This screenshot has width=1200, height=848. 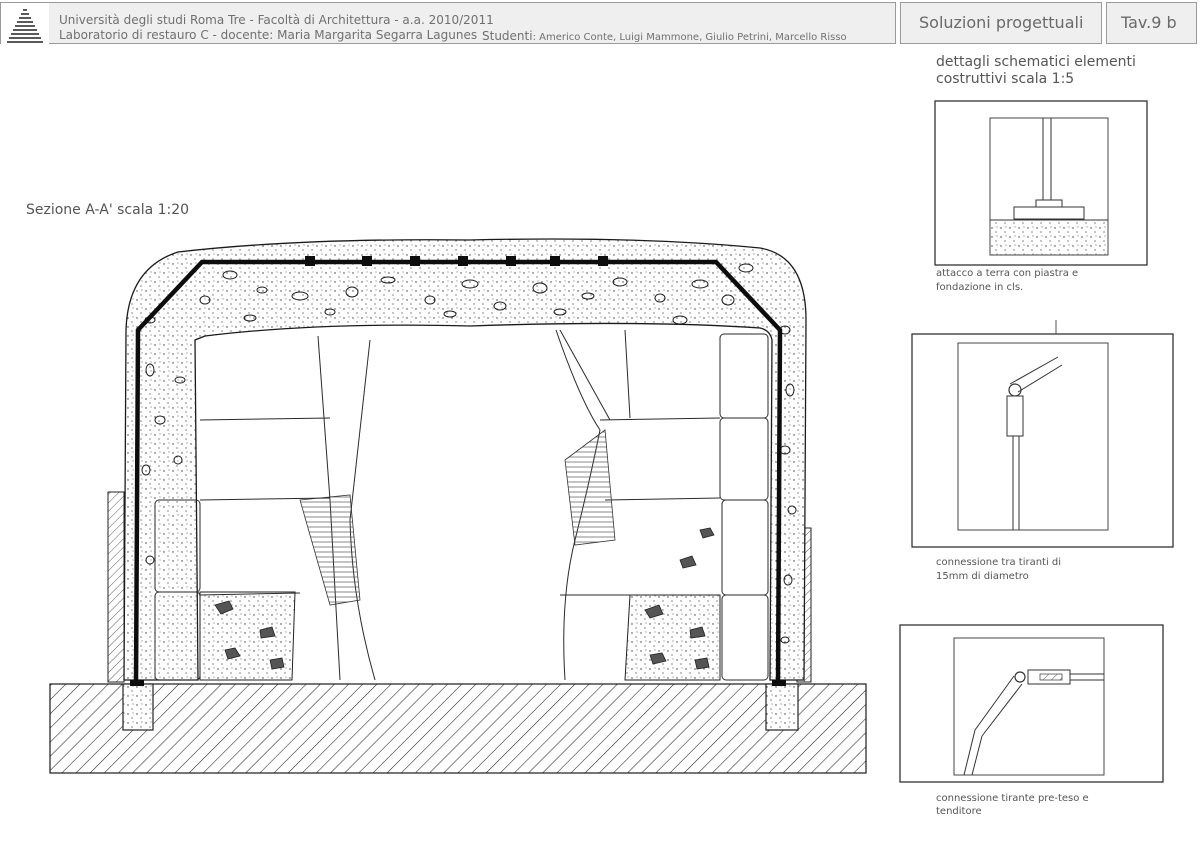 I want to click on detail-2-rod-connection, so click(x=1042, y=434).